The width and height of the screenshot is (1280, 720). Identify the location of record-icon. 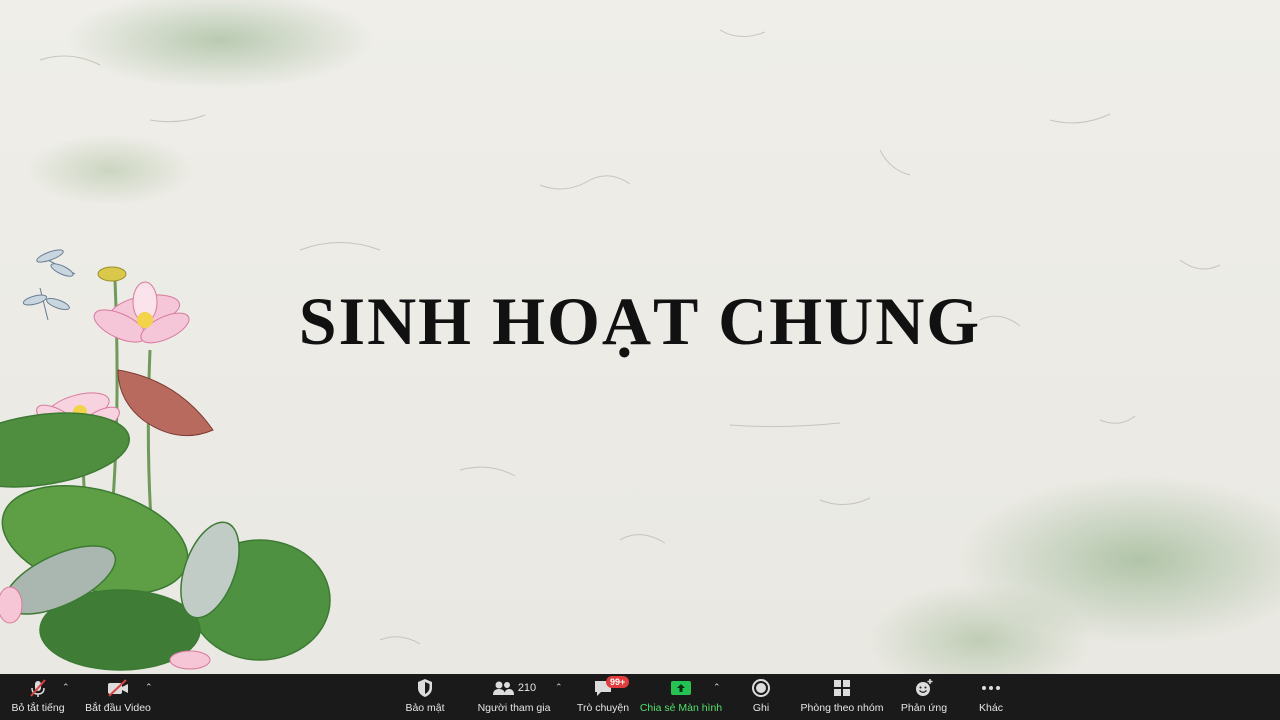
(761, 688).